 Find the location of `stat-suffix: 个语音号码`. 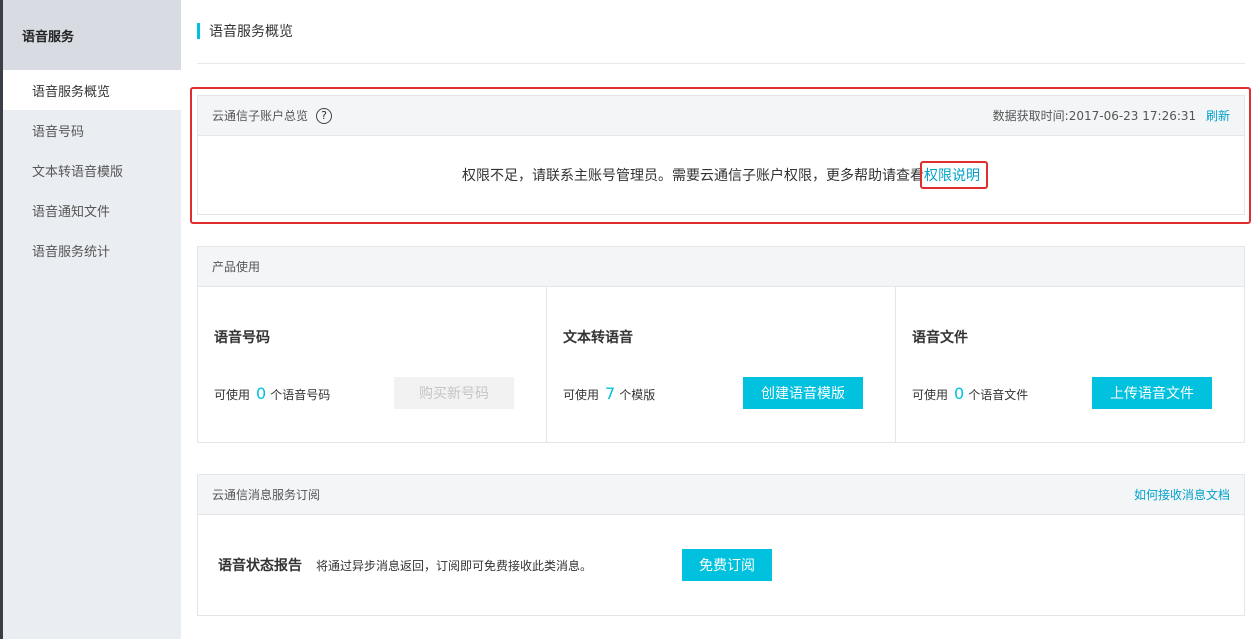

stat-suffix: 个语音号码 is located at coordinates (300, 394).